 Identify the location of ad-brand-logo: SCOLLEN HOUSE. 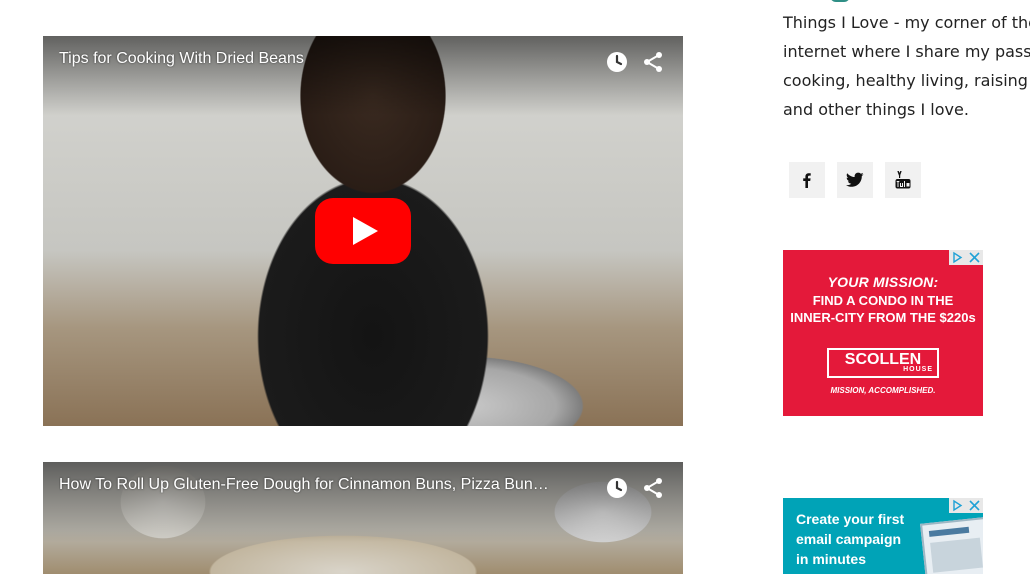
(883, 363).